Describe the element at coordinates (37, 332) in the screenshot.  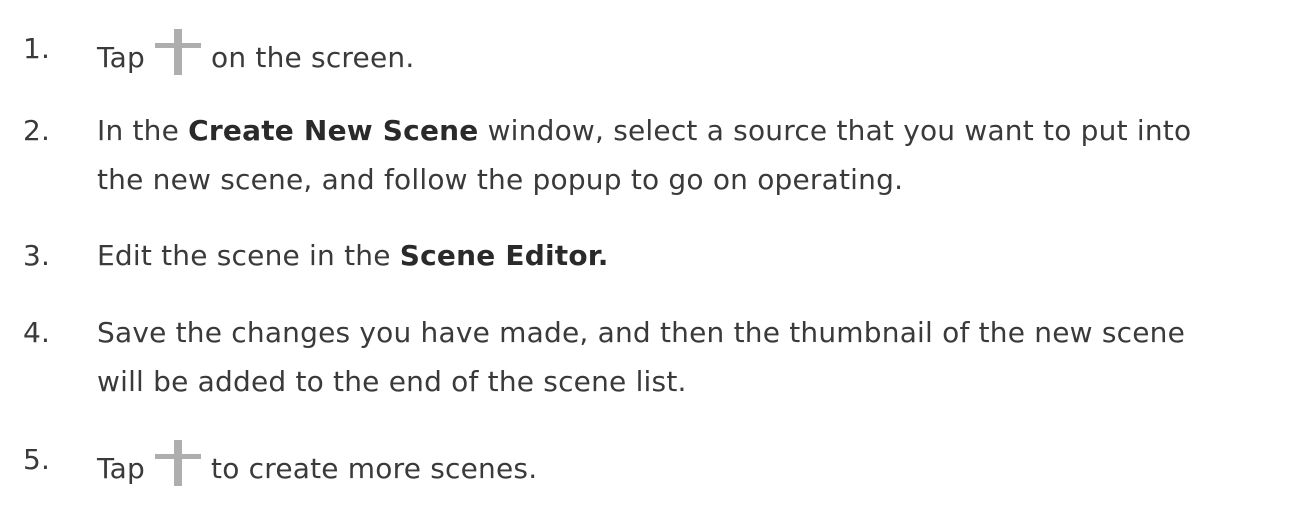
I see `step-number: 4.` at that location.